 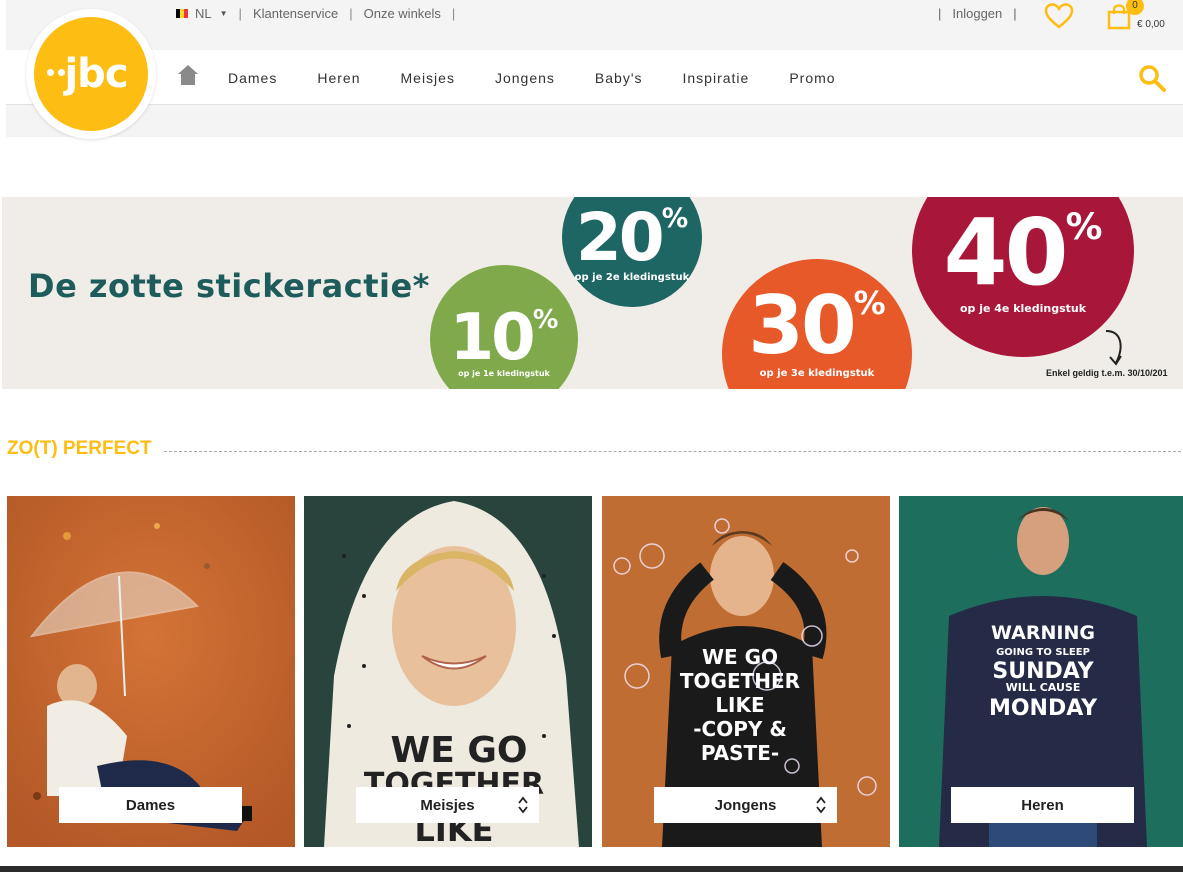 I want to click on logo-circle: jbc, so click(x=91, y=74).